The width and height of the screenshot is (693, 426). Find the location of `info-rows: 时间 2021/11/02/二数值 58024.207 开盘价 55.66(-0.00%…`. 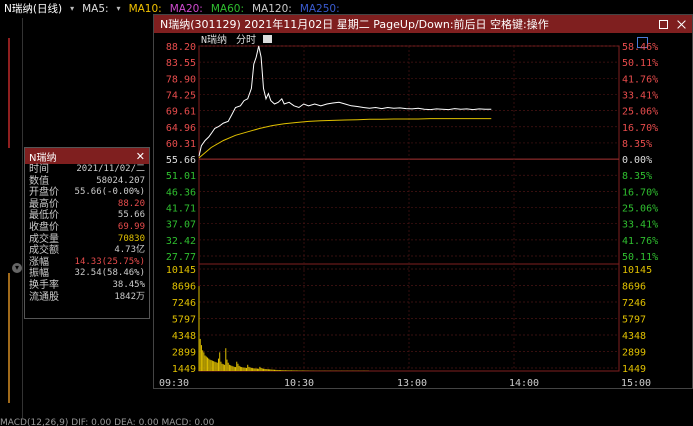

info-rows: 时间 2021/11/02/二数值 58024.207 开盘价 55.66(-0.00%… is located at coordinates (87, 233).